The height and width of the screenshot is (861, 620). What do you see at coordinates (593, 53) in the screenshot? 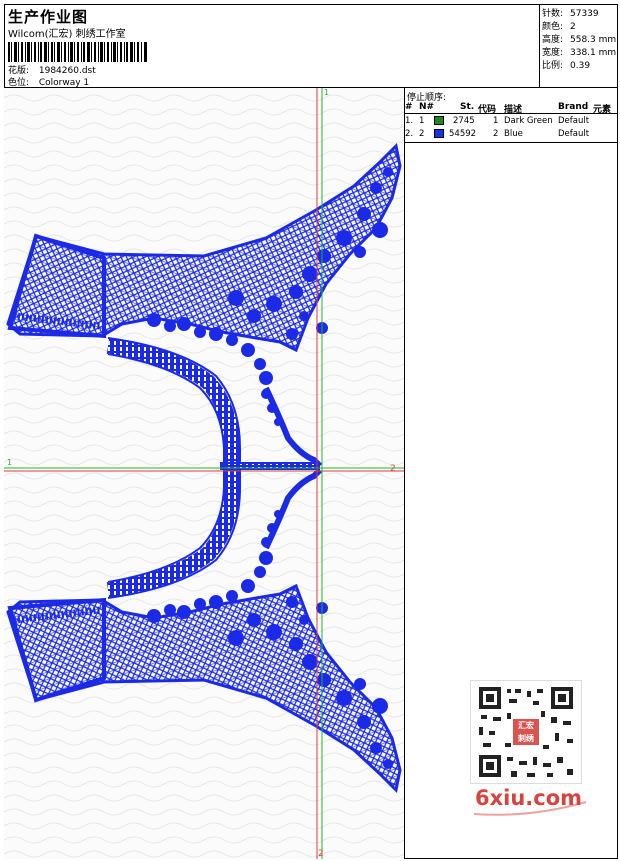
I see `spec-value: 338.1 mm` at bounding box center [593, 53].